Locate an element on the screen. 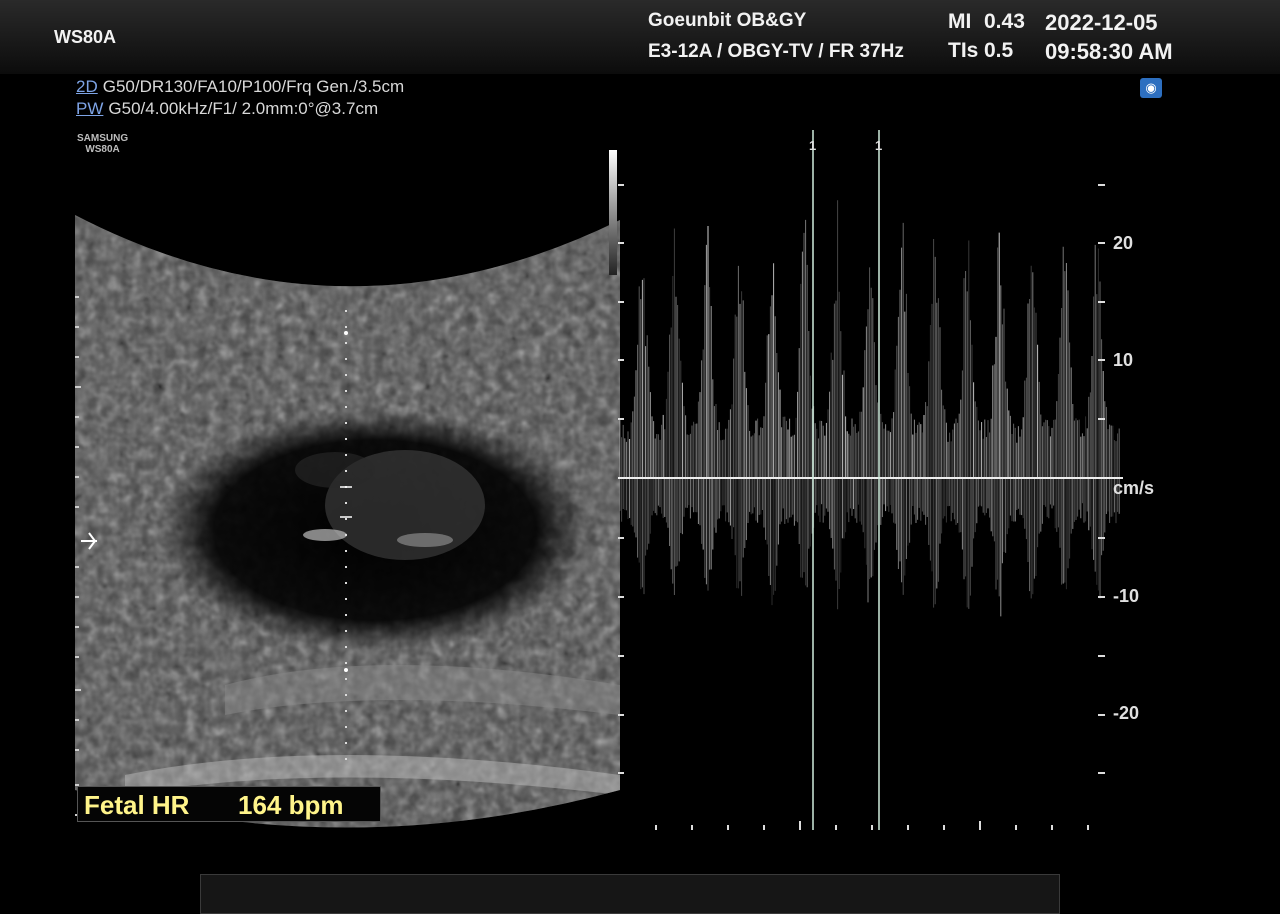 The width and height of the screenshot is (1280, 914). probe-icon: ◉ is located at coordinates (1151, 88).